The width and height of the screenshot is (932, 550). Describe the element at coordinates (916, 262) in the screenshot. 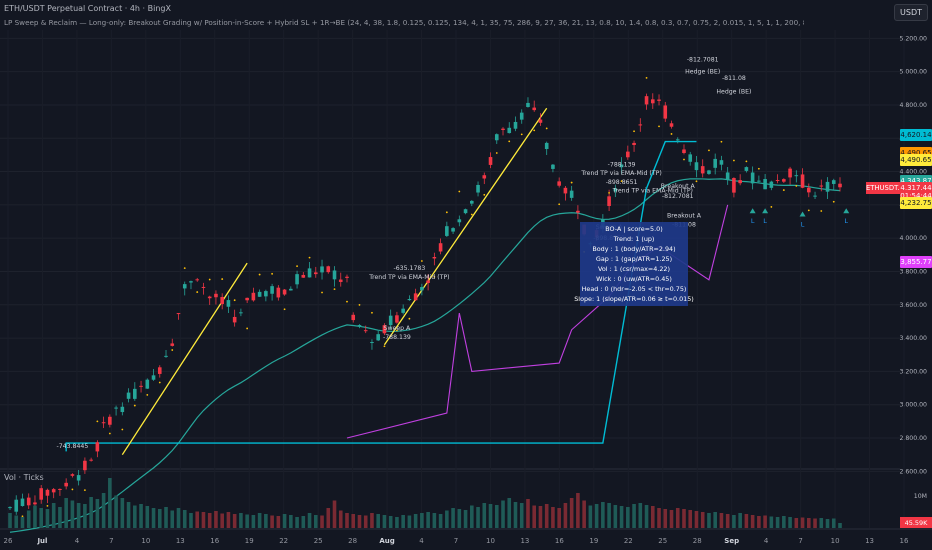

I see `price-tag: 3,855.77` at that location.